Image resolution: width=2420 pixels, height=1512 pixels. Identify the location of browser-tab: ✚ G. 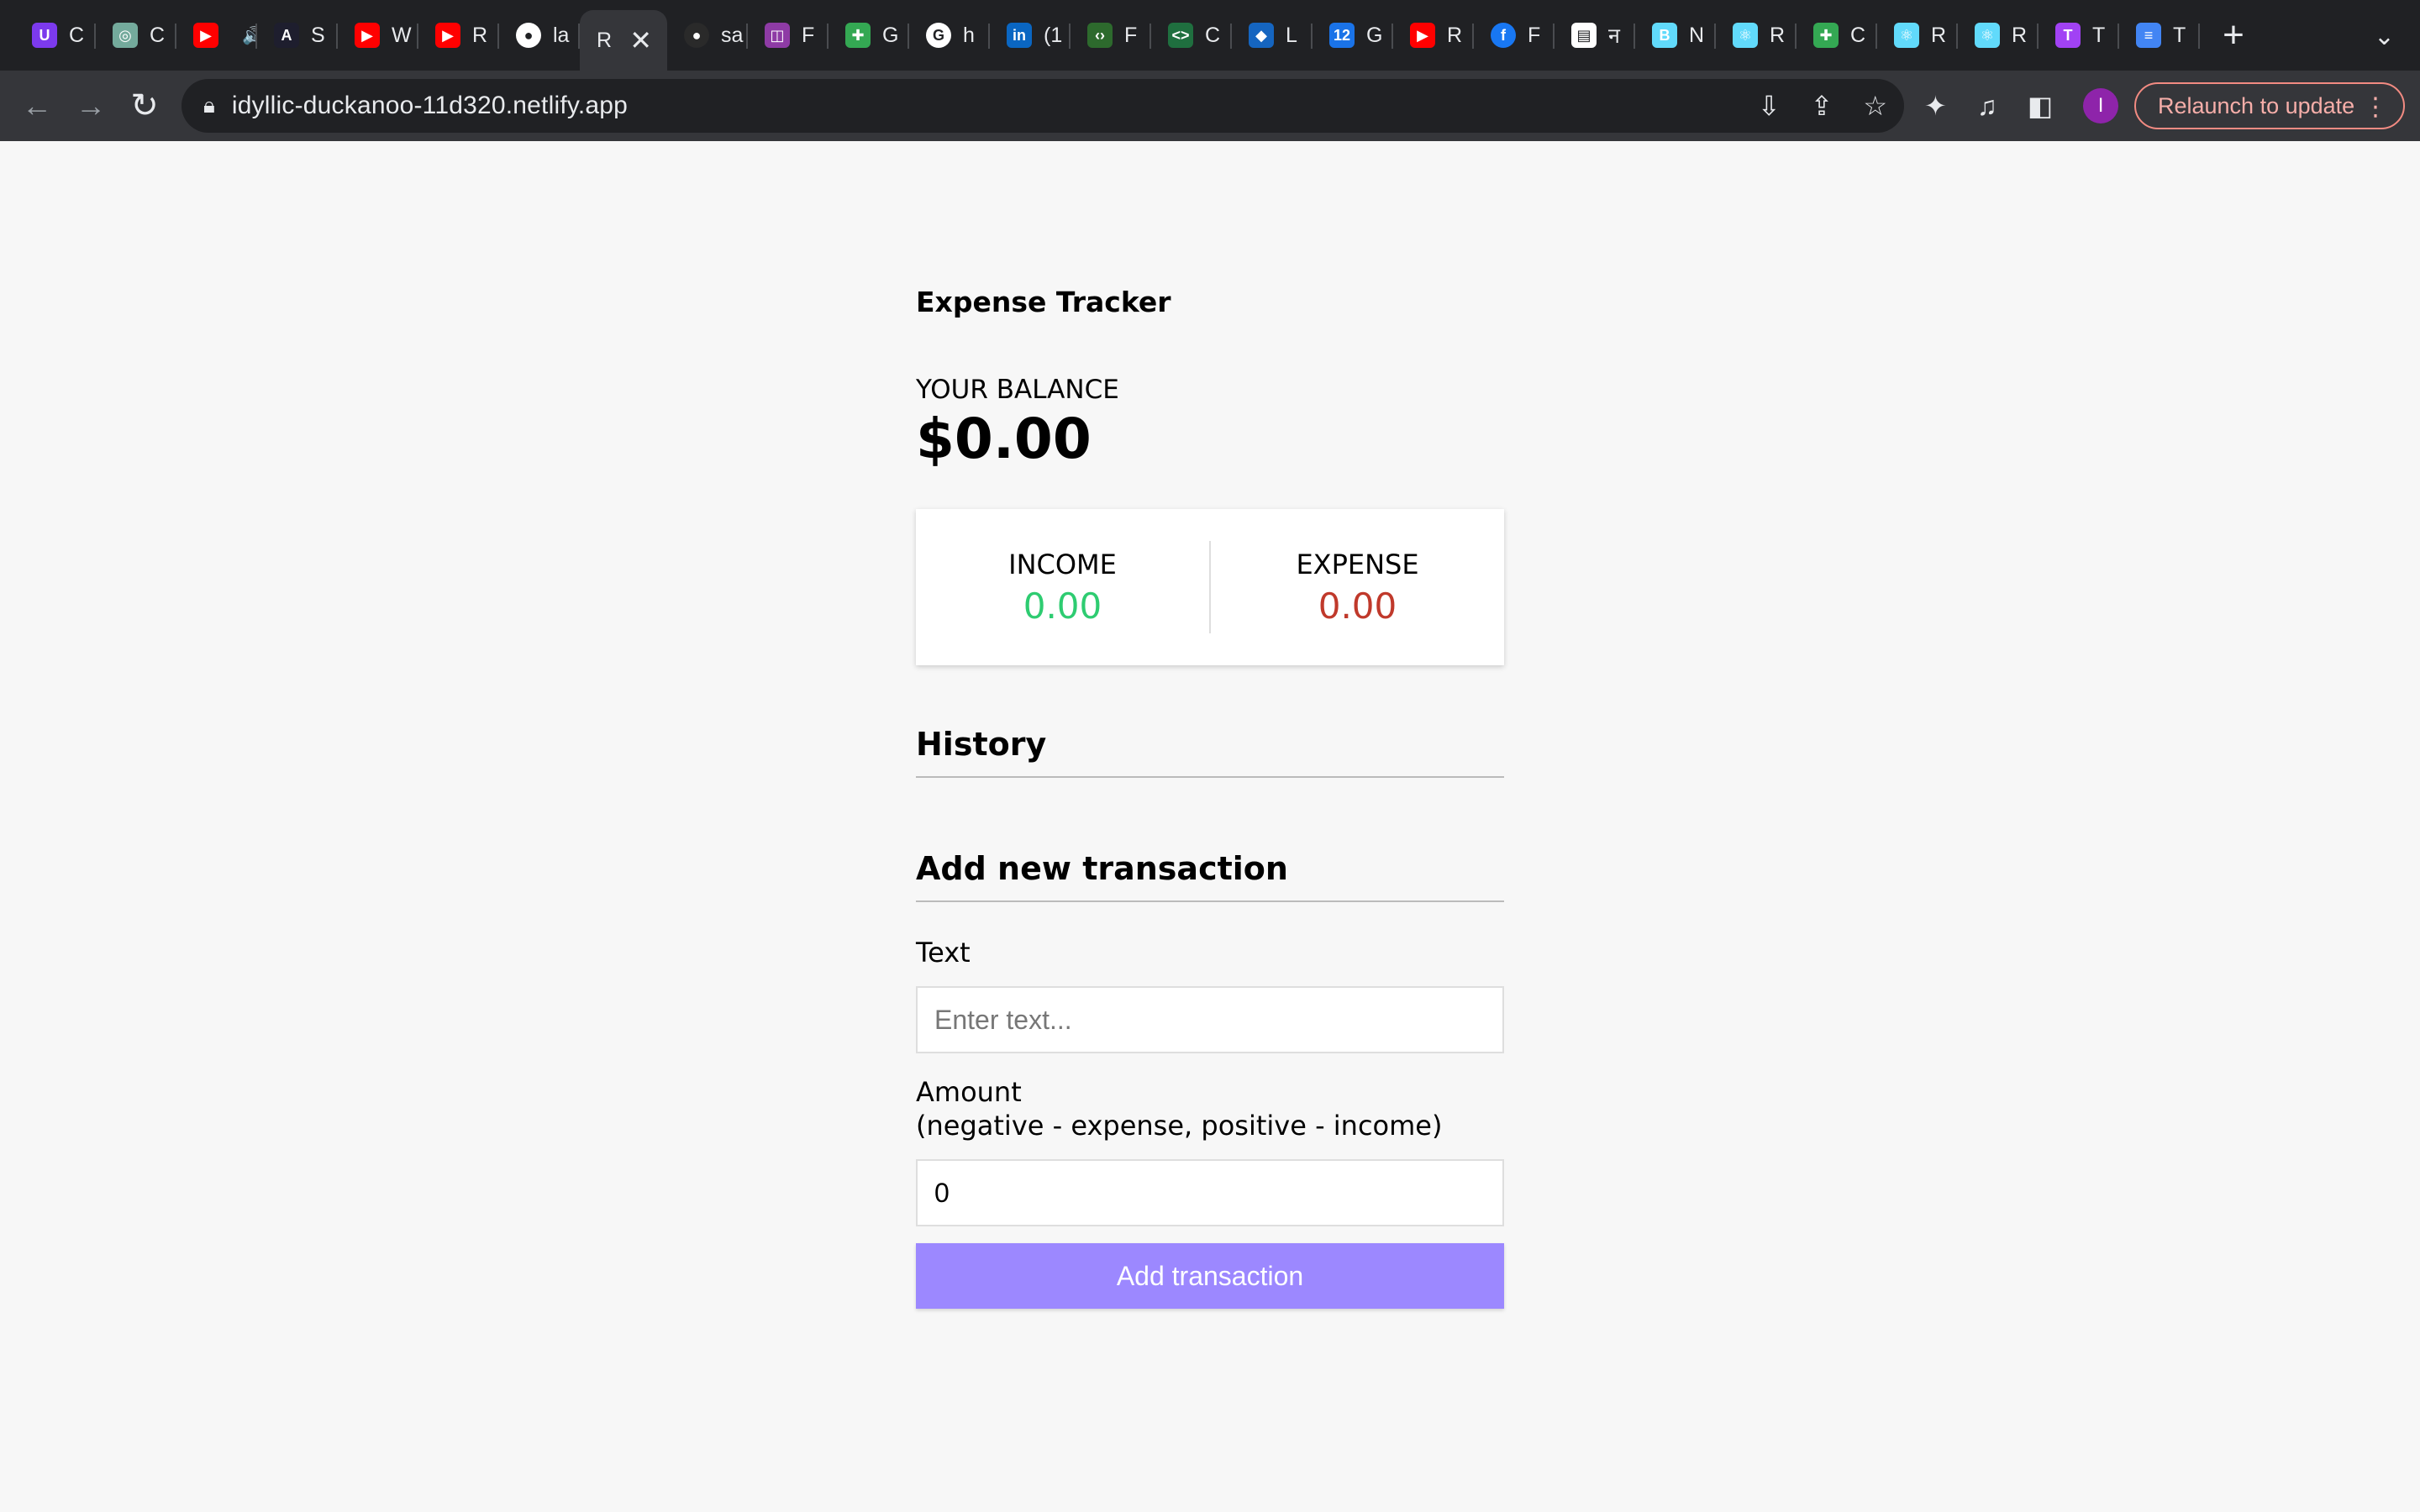
(869, 35).